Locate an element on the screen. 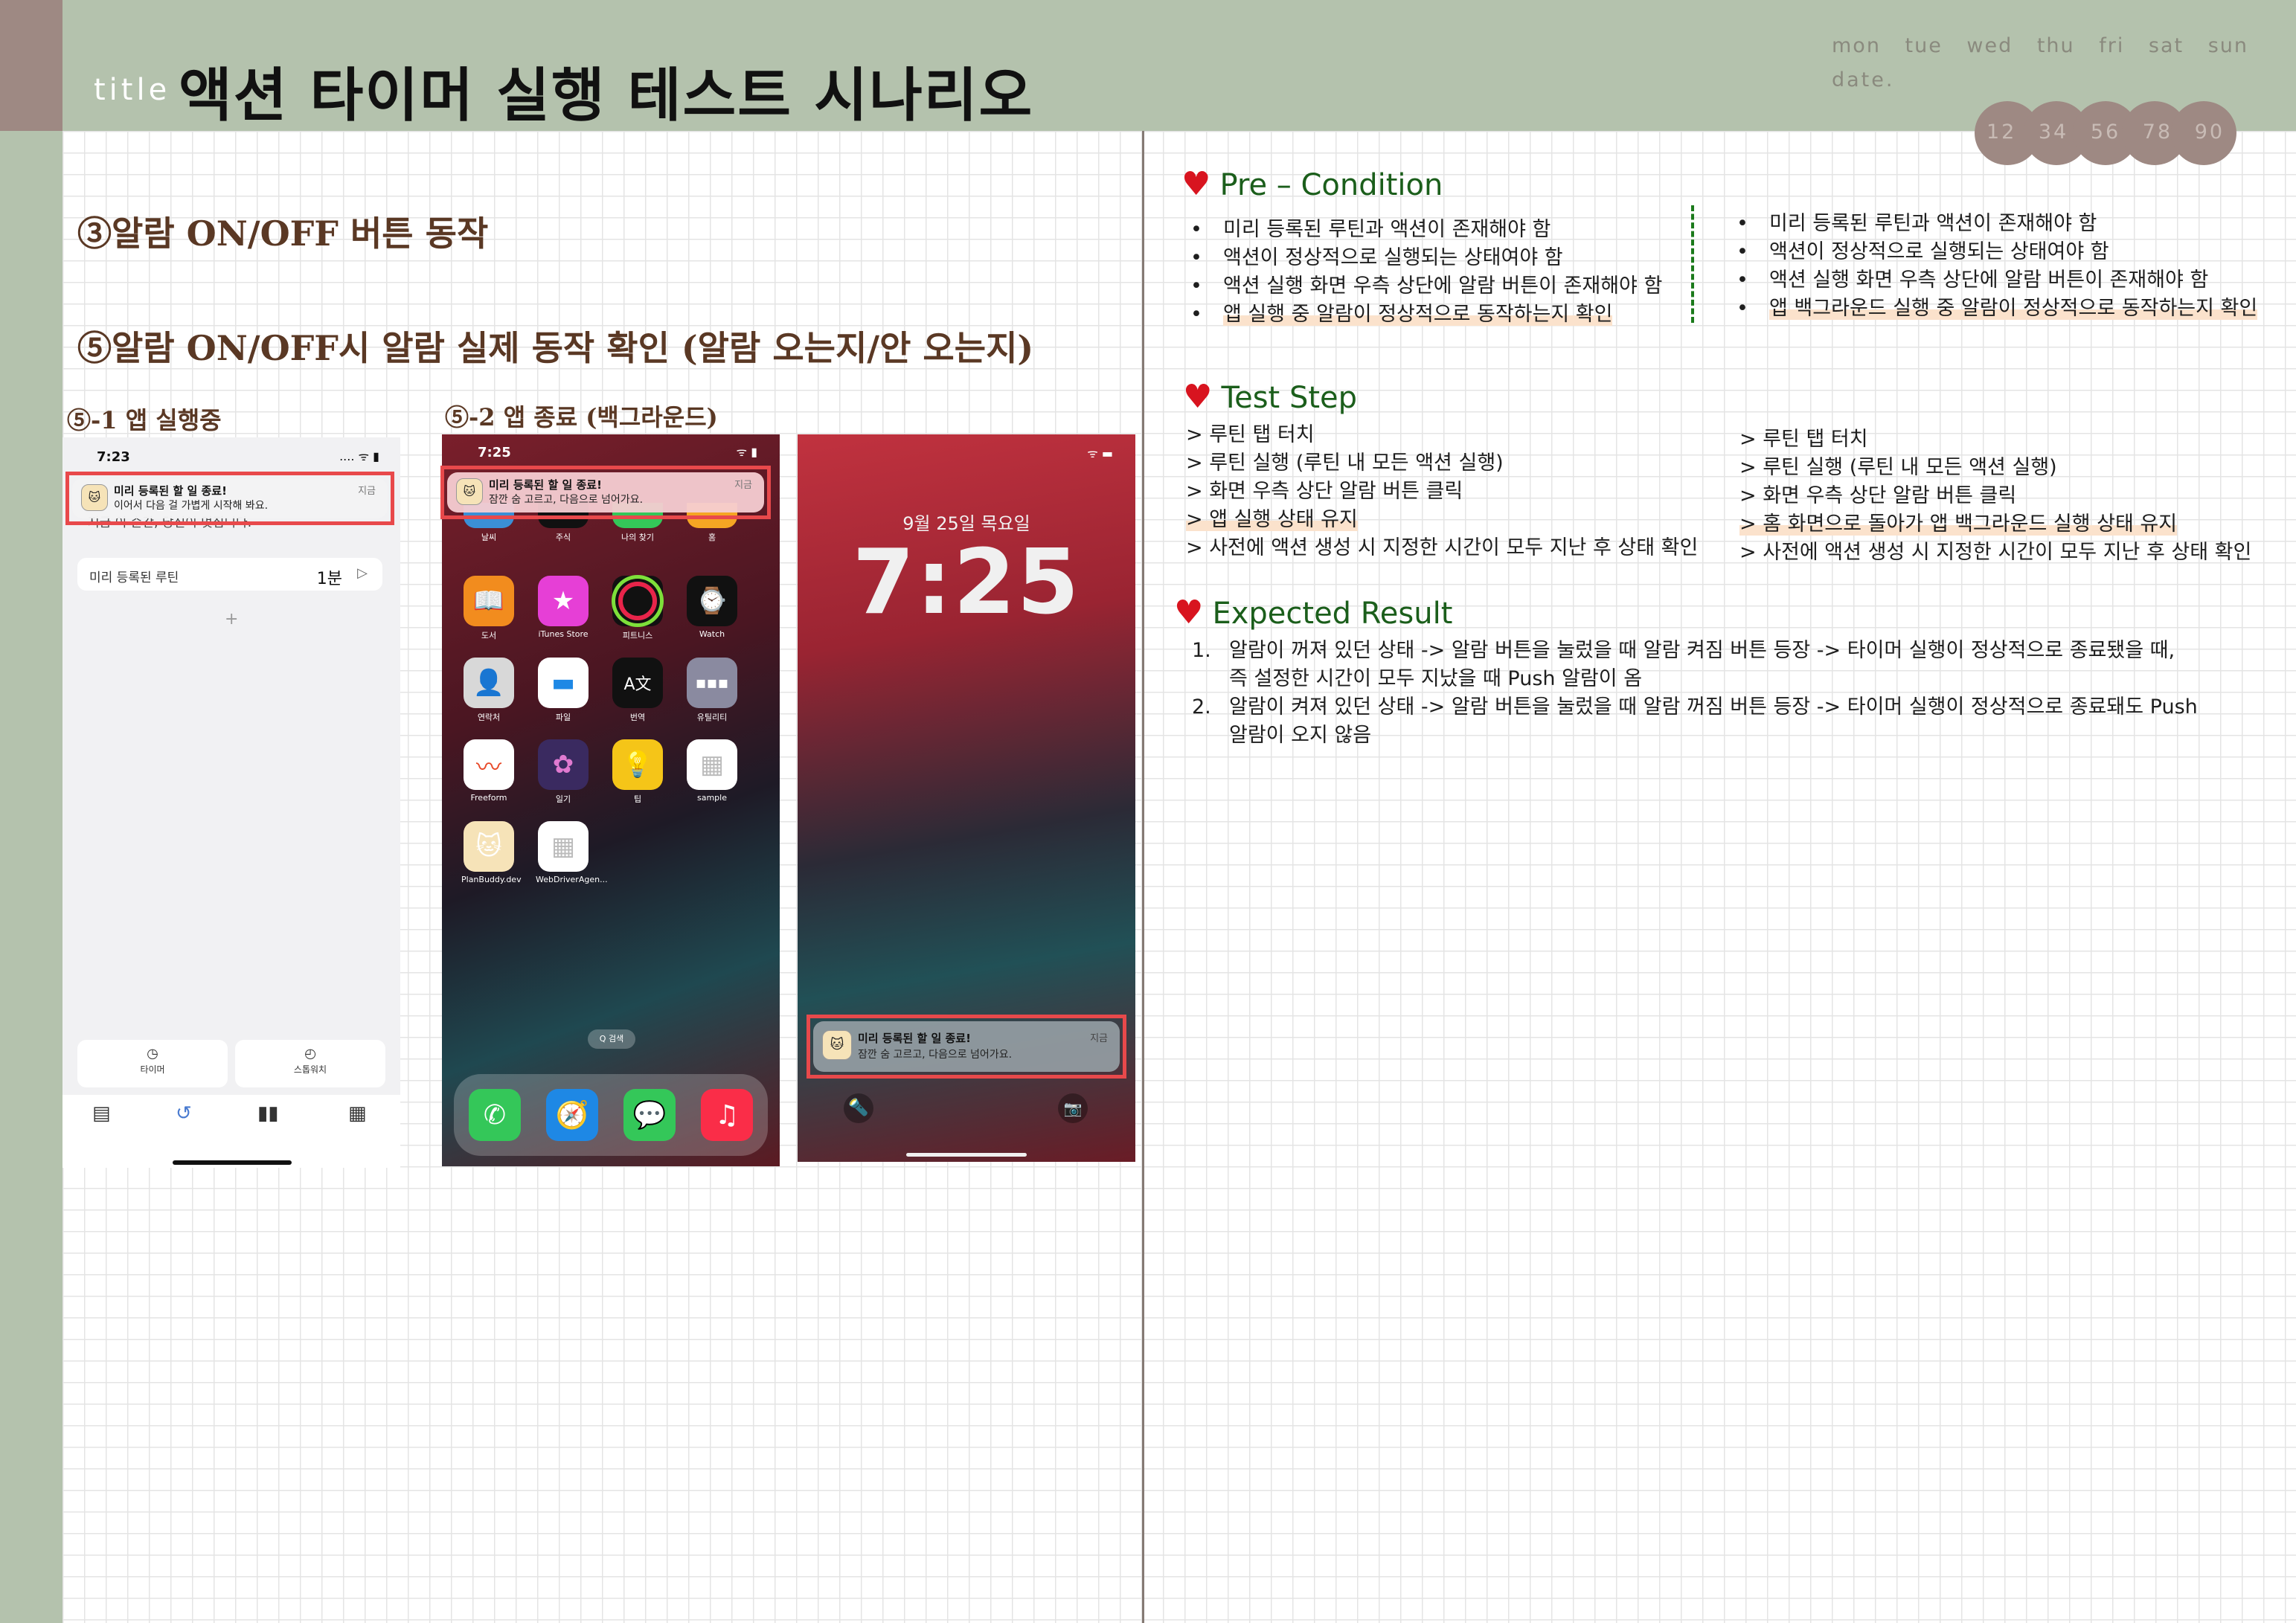 This screenshot has height=1623, width=2296. app-label: 파일 is located at coordinates (563, 717).